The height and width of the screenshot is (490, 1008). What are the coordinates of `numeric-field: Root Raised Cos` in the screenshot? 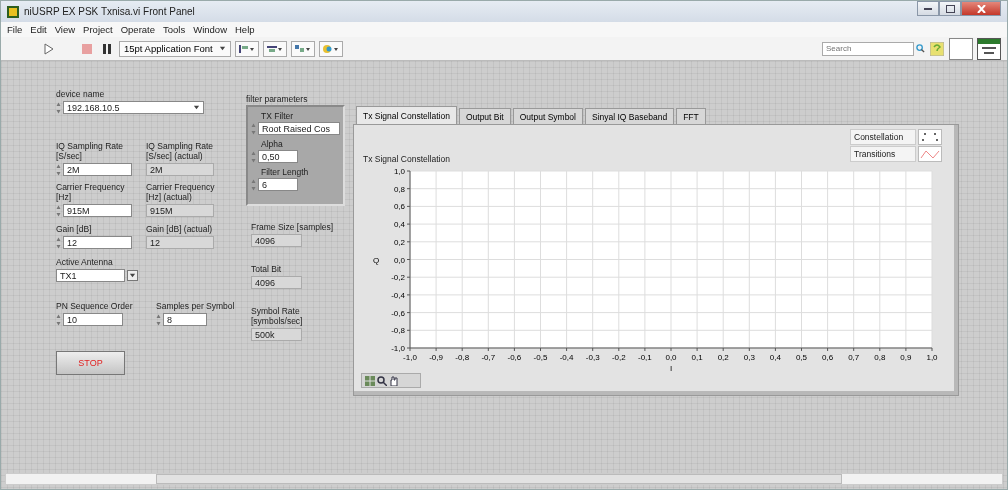 It's located at (299, 128).